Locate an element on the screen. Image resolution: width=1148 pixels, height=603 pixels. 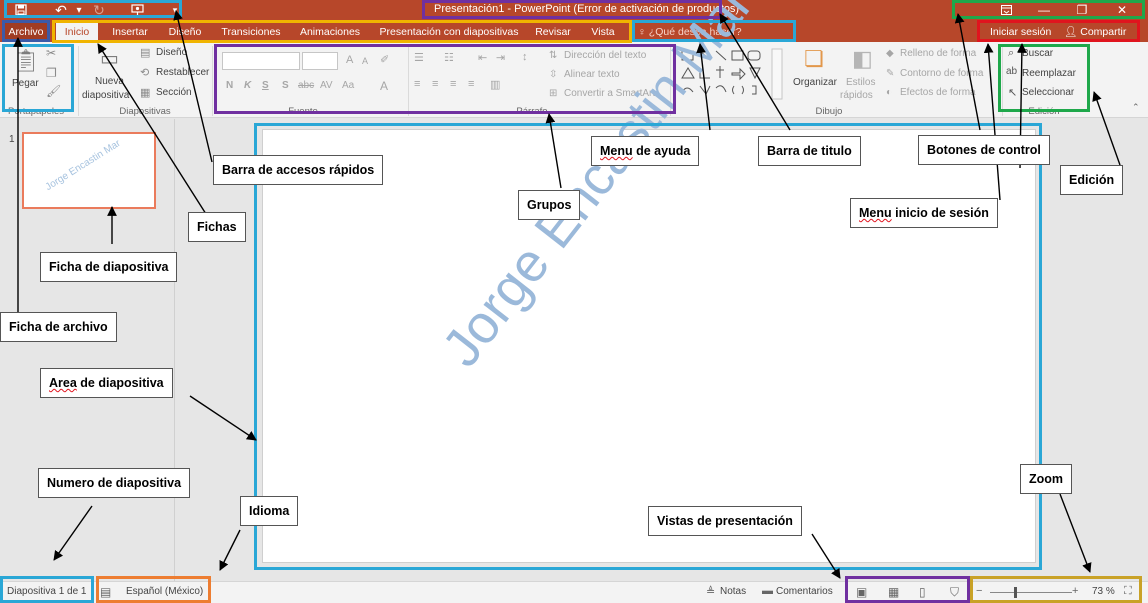
align-text-button: Alinear texto is located at coordinates (592, 74).